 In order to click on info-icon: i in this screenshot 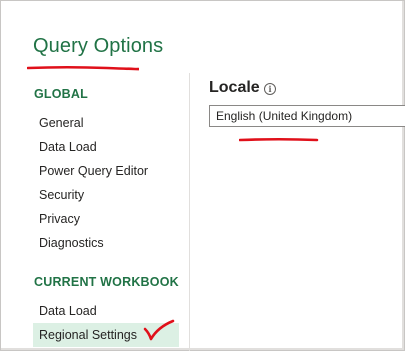, I will do `click(270, 89)`.